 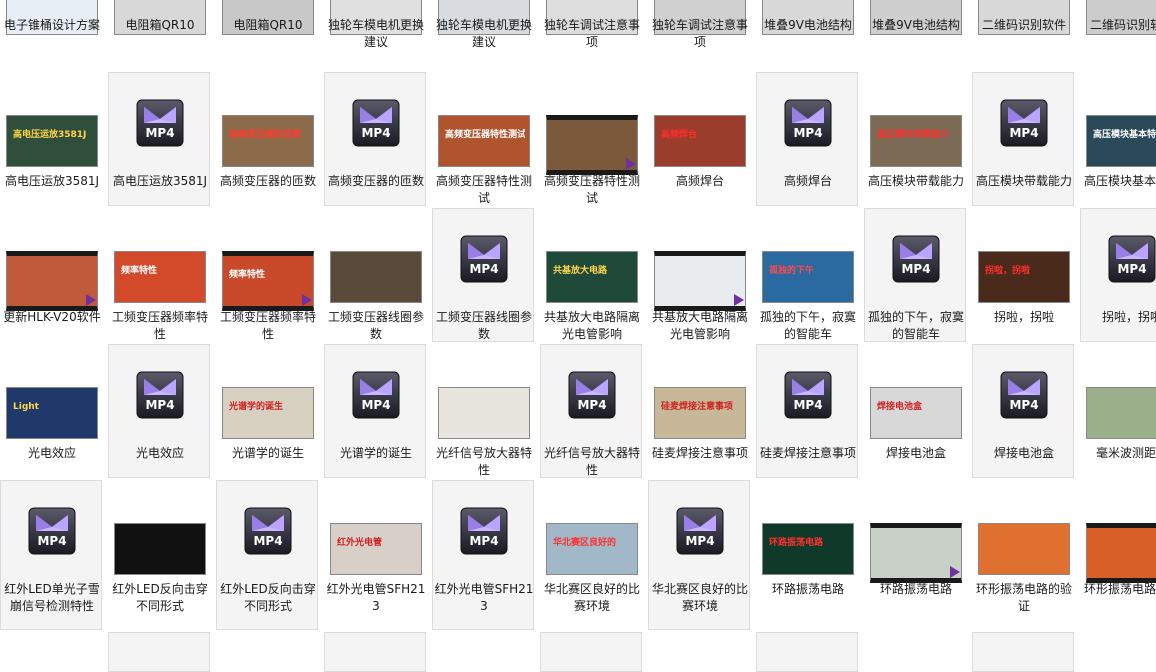 I want to click on file-tile: MP4 高压模块带载能力, so click(x=1023, y=139).